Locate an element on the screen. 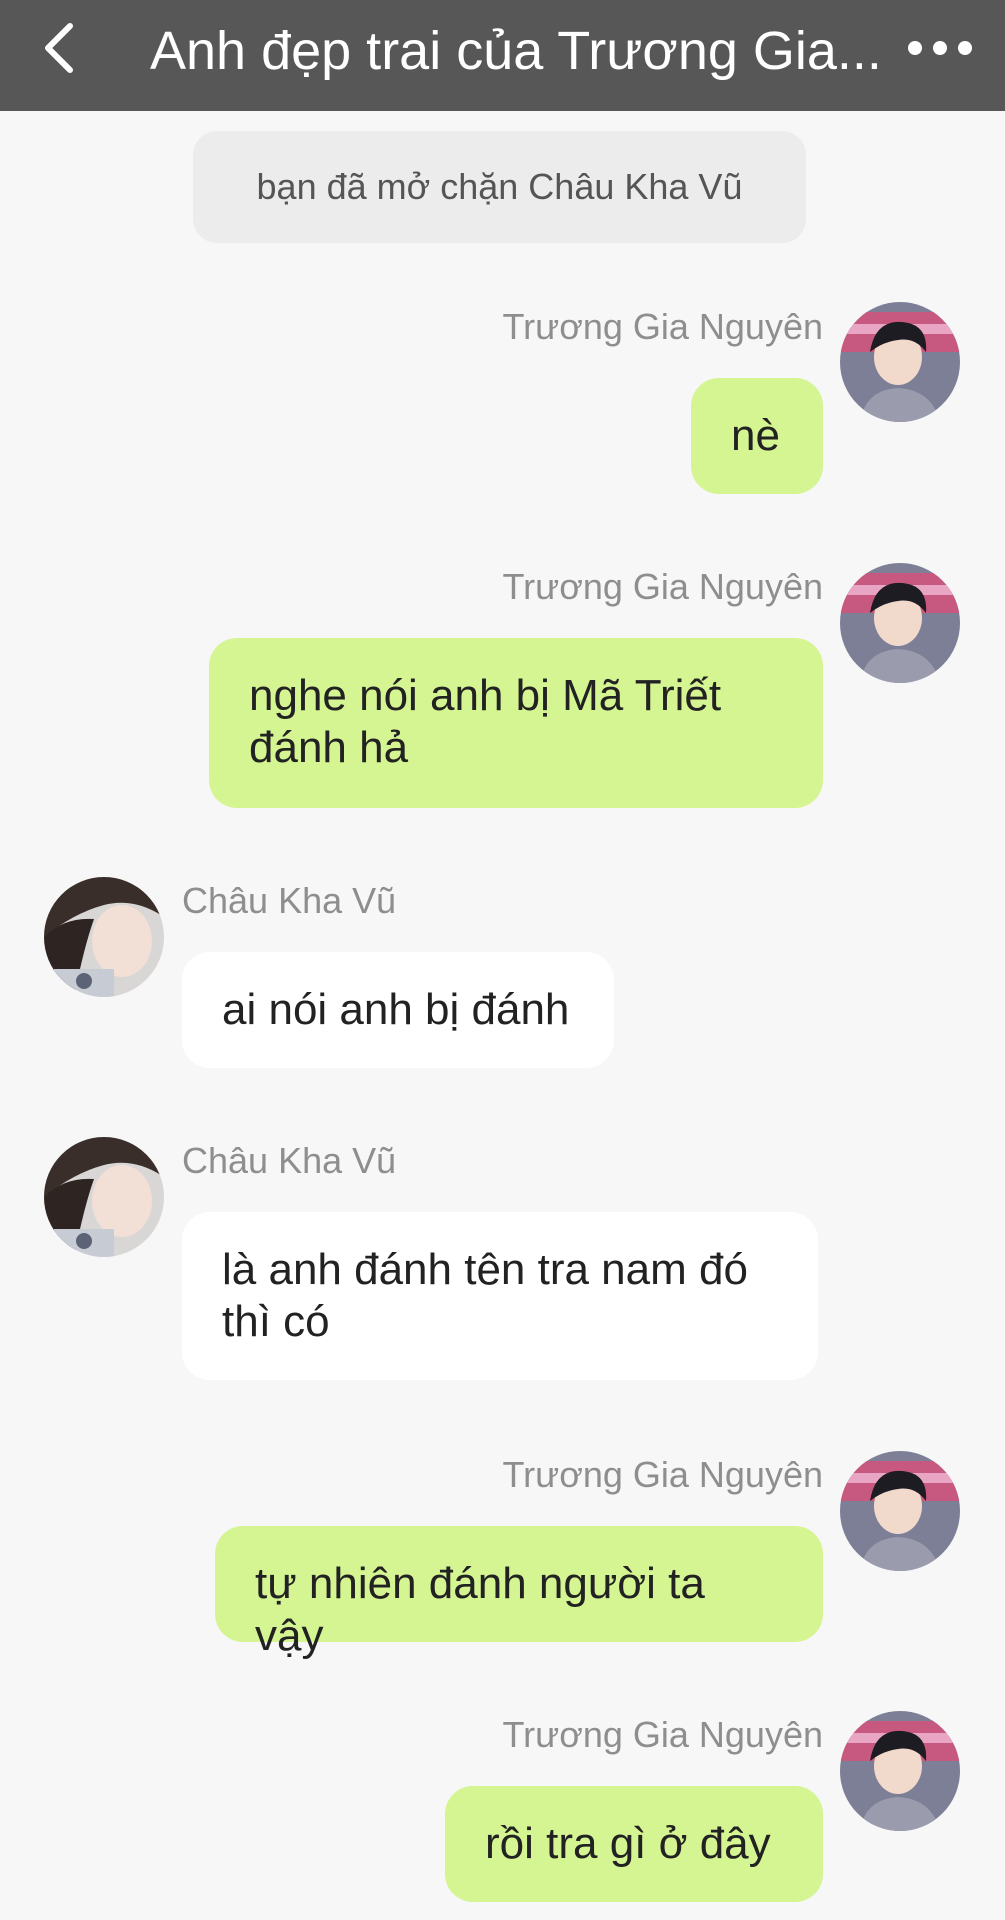 The width and height of the screenshot is (1005, 1920). more-options-button is located at coordinates (940, 48).